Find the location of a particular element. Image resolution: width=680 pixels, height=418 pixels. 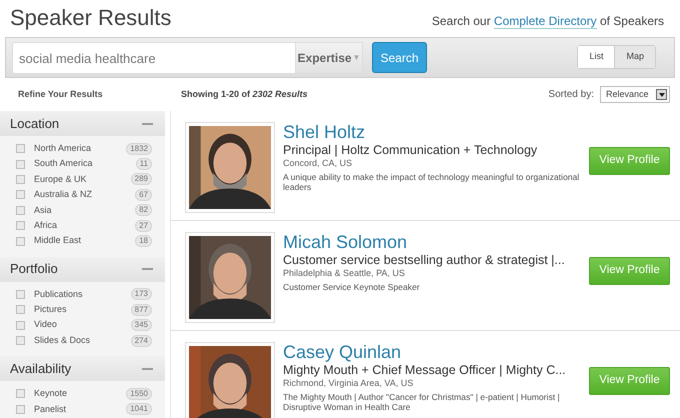

speaker-name: Shel Holtz is located at coordinates (433, 132).